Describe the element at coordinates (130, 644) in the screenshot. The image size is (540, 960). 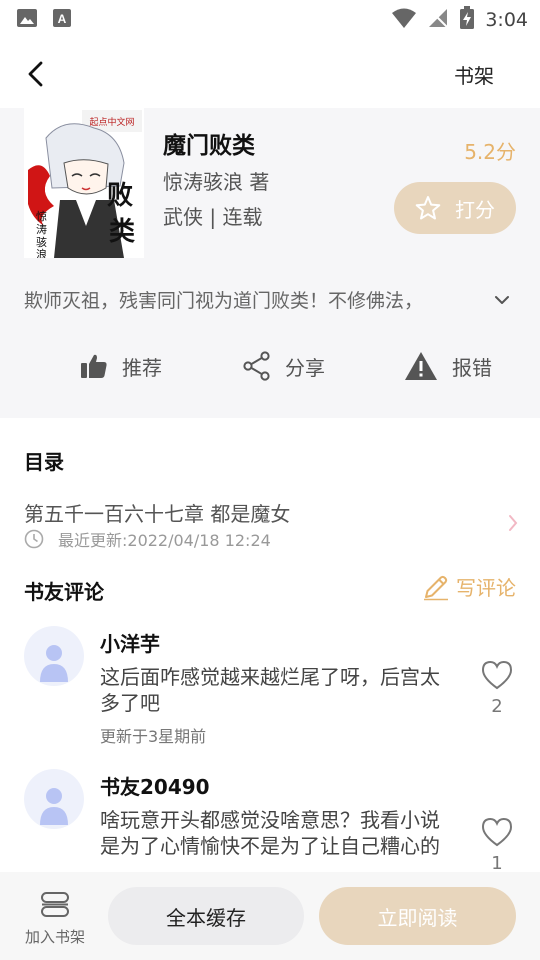
I see `reviewer-name: 小洋芋` at that location.